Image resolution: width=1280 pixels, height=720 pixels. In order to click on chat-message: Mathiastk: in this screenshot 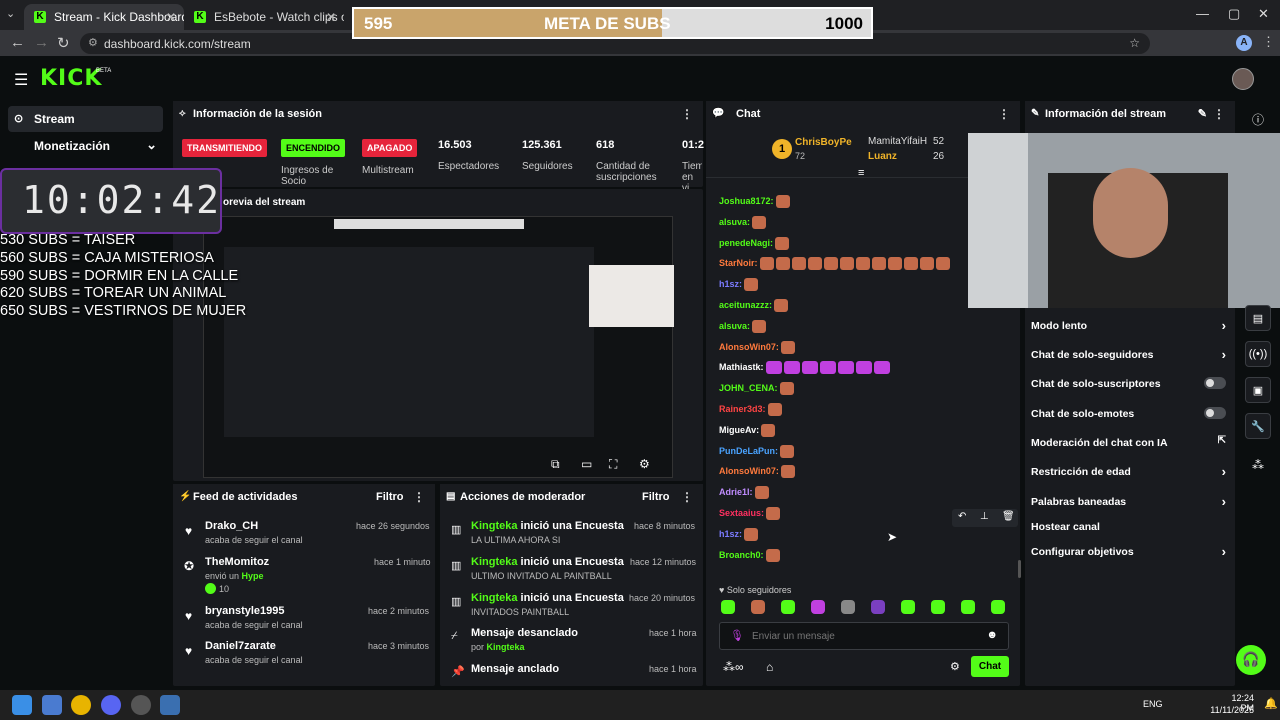, I will do `click(804, 369)`.